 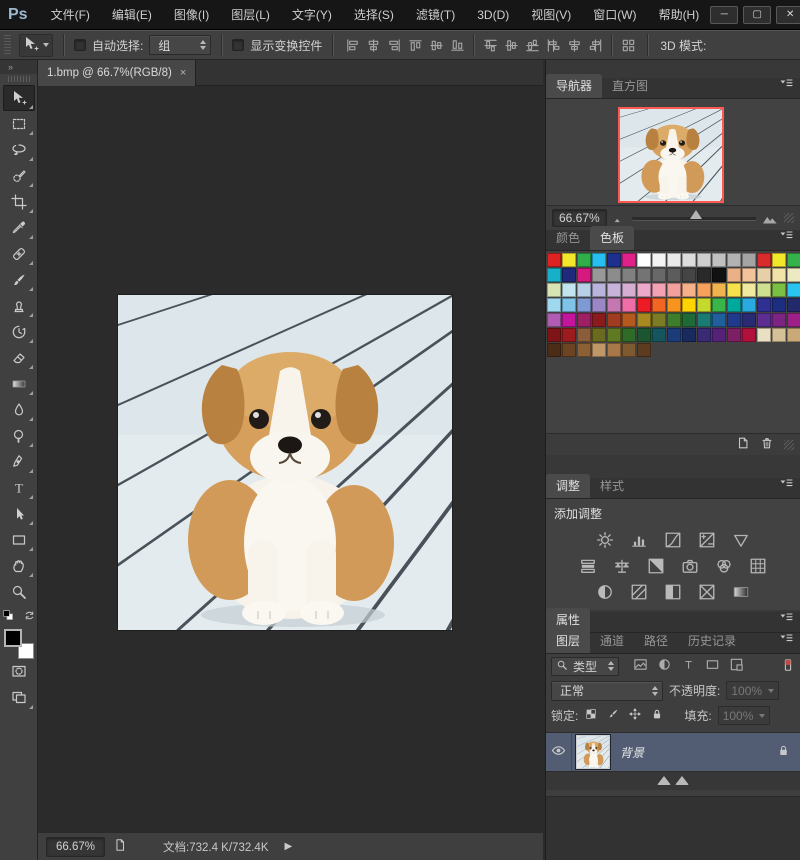 What do you see at coordinates (579, 218) in the screenshot?
I see `navigator-zoom-field: 66.67%` at bounding box center [579, 218].